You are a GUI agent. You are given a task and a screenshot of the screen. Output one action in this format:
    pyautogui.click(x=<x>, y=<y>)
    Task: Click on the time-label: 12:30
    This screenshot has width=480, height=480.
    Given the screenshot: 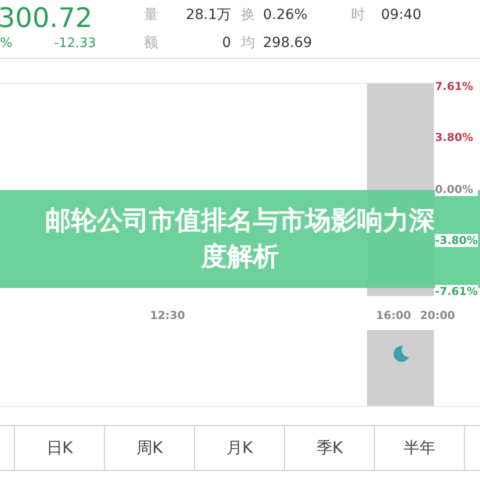 What is the action you would take?
    pyautogui.click(x=168, y=315)
    